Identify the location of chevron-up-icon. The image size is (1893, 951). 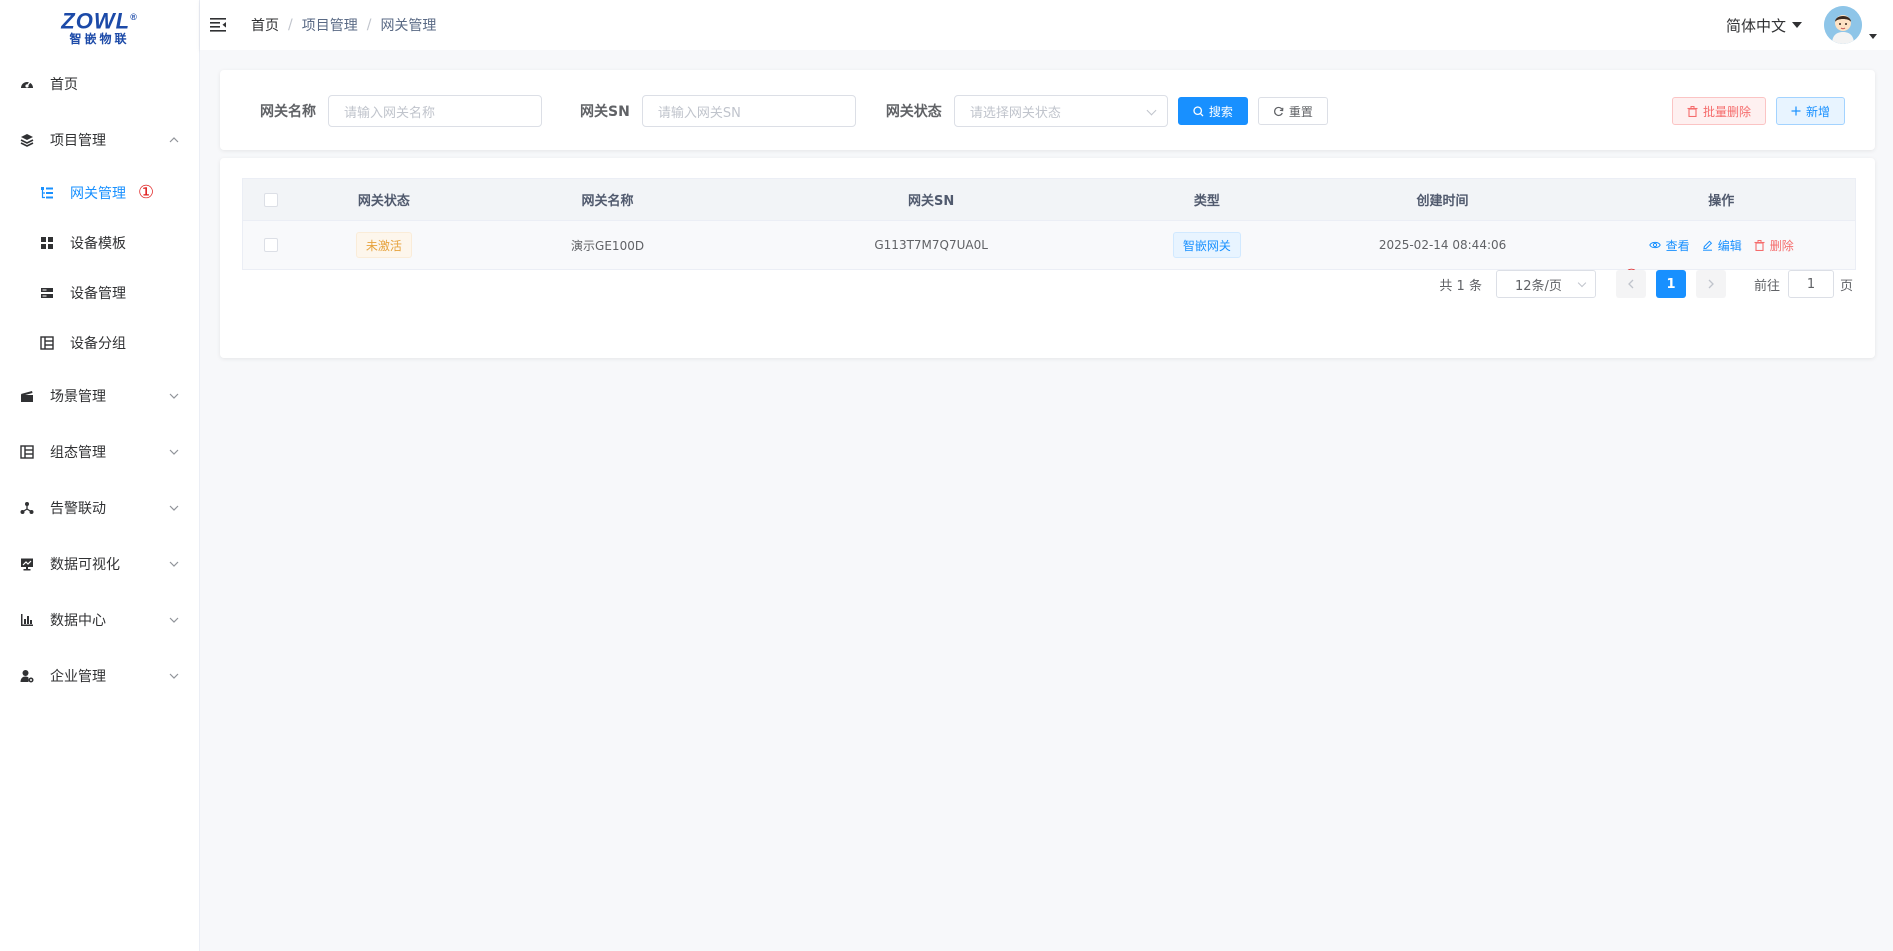
(174, 140).